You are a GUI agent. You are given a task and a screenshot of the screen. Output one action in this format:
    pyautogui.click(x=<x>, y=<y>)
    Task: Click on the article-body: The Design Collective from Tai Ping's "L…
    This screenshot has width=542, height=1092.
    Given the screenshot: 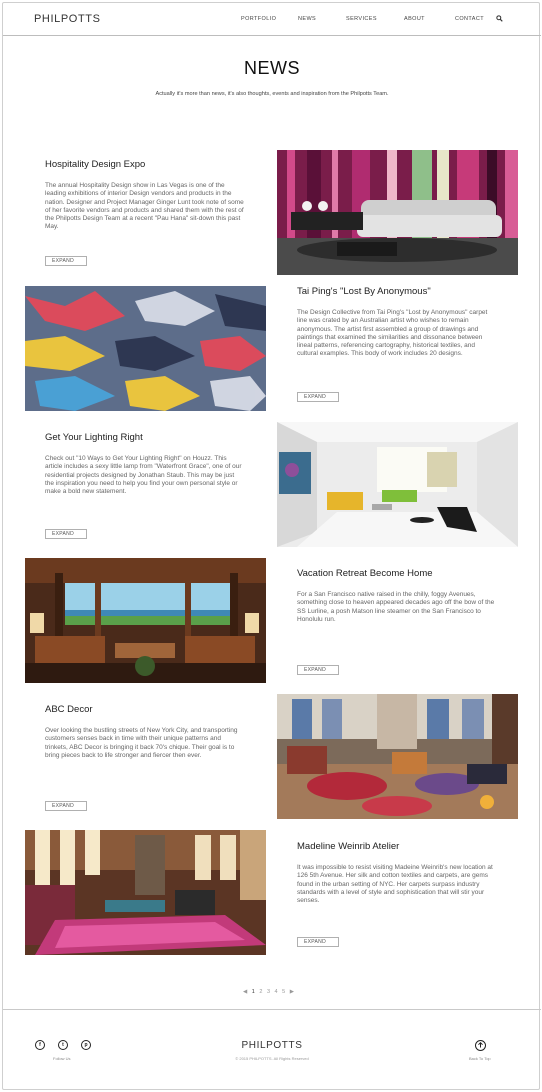 What is the action you would take?
    pyautogui.click(x=392, y=333)
    